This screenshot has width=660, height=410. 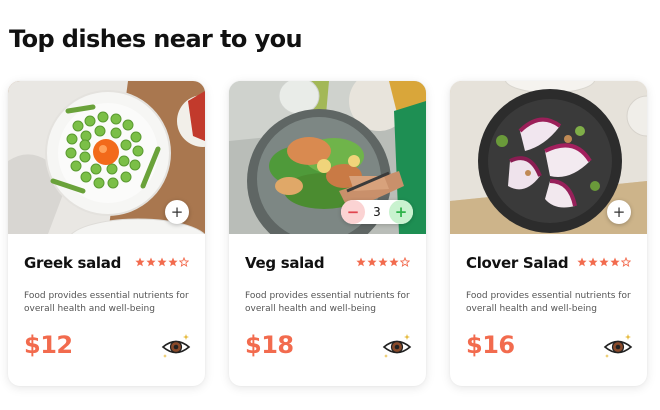 I want to click on increase-quantity-button: +, so click(x=400, y=212).